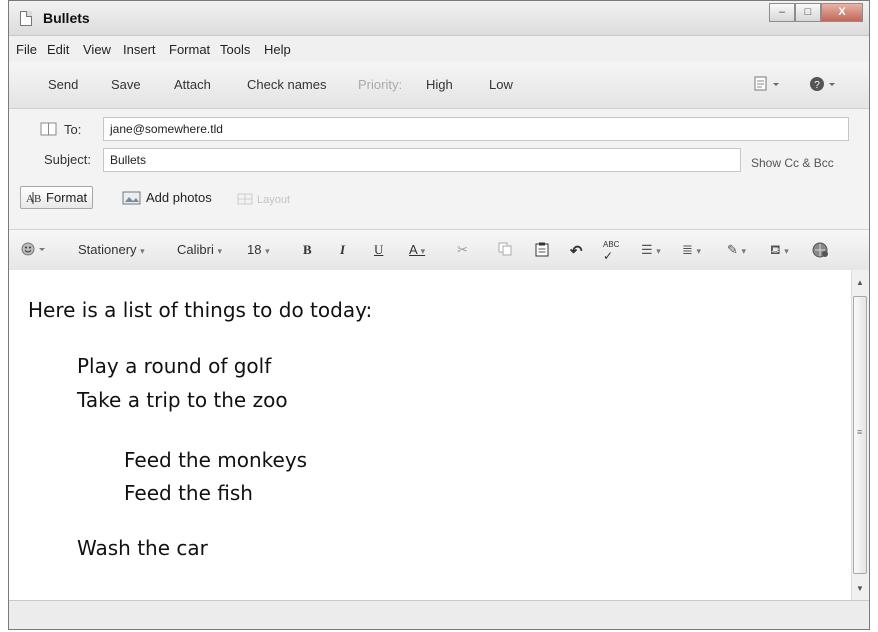  What do you see at coordinates (192, 84) in the screenshot?
I see `attach-button: Attach` at bounding box center [192, 84].